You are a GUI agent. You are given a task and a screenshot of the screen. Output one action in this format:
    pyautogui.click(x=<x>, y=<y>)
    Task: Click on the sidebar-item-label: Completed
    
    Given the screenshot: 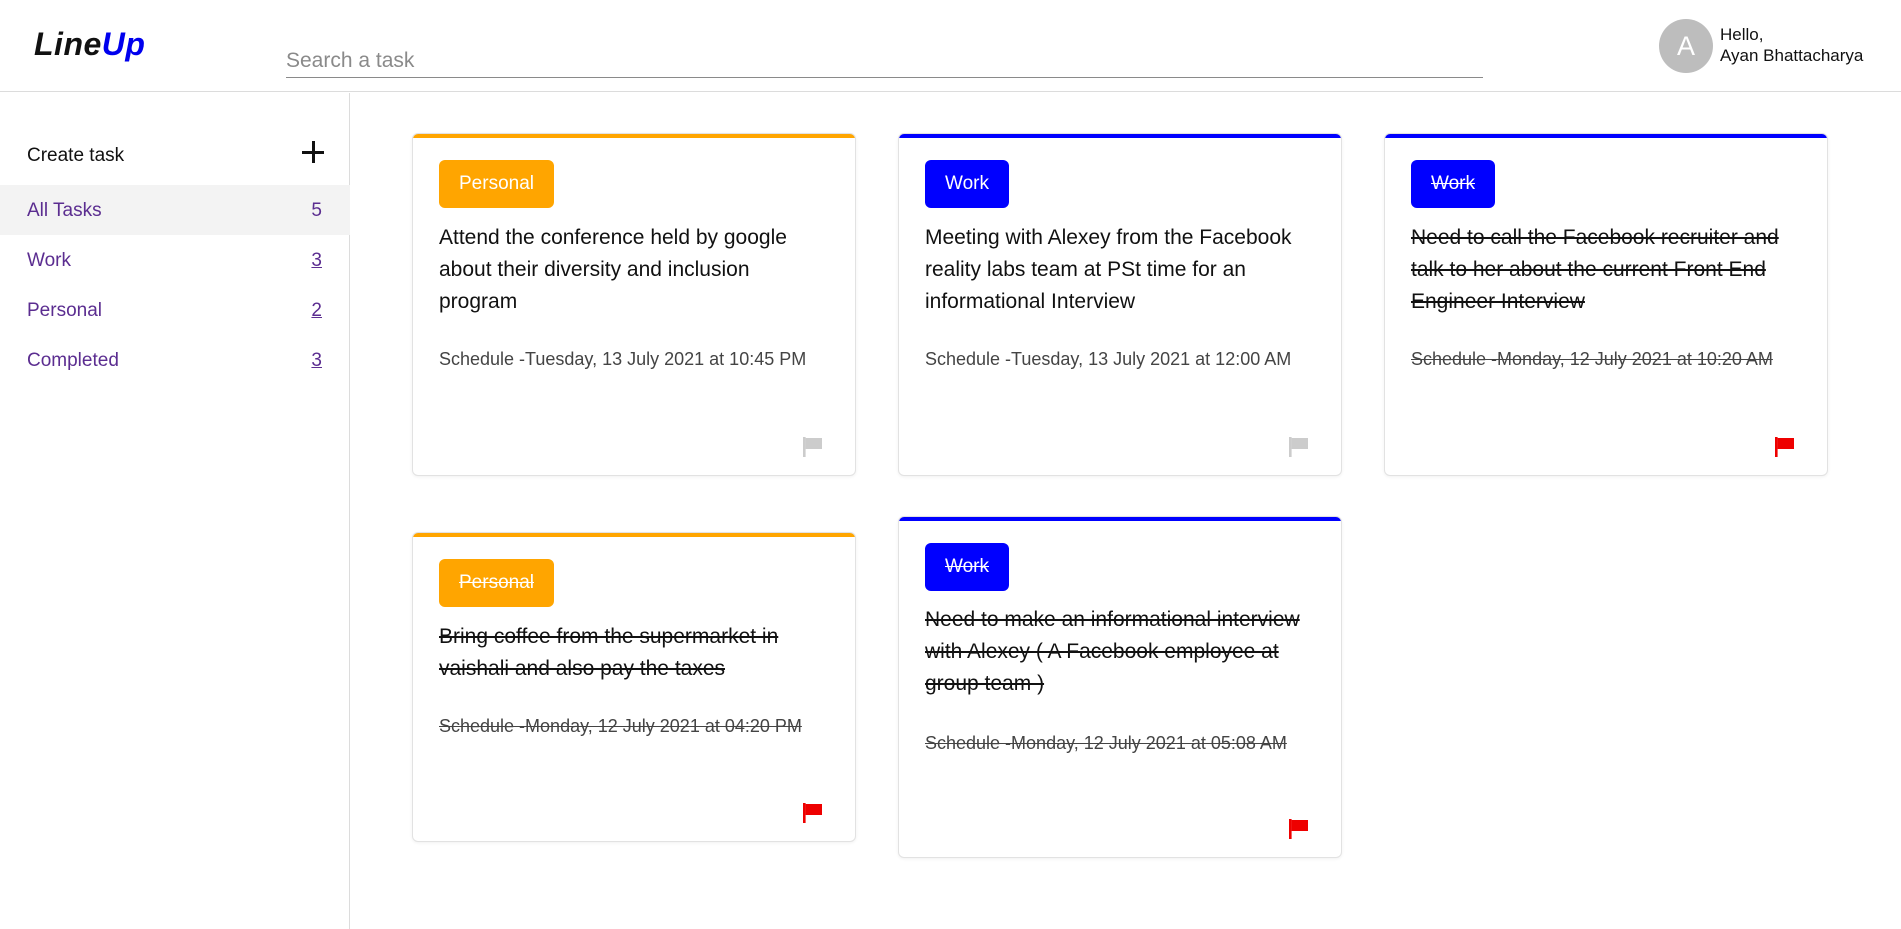 What is the action you would take?
    pyautogui.click(x=73, y=360)
    